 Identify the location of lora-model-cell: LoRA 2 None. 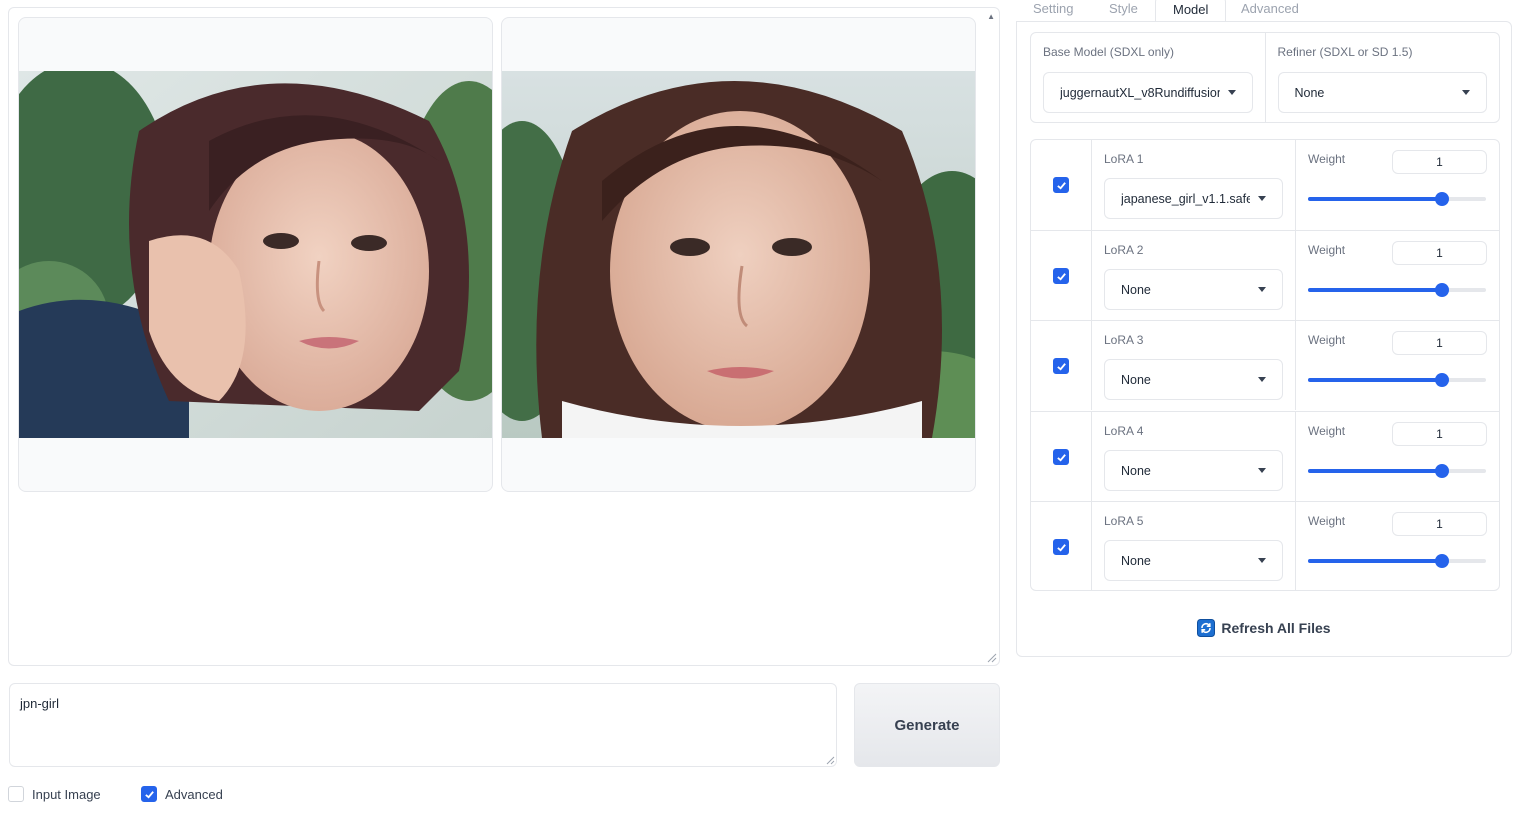
(1194, 275).